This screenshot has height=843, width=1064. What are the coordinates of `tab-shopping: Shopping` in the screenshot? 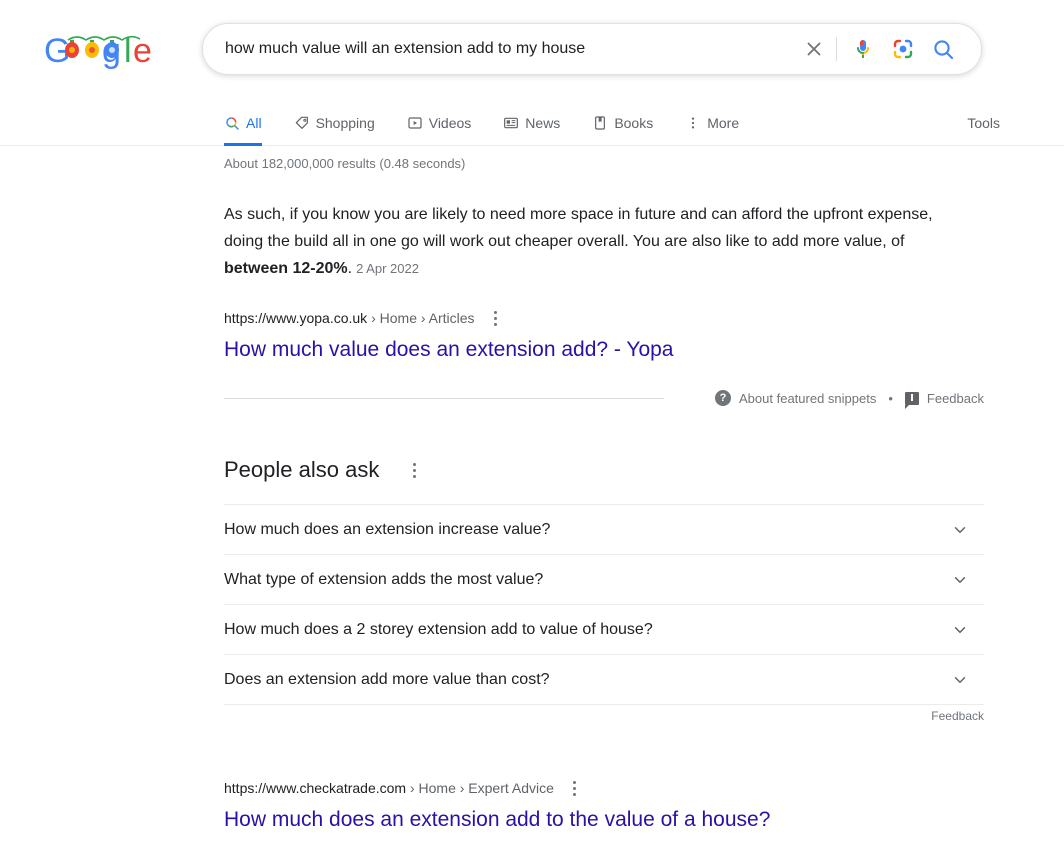 It's located at (342, 123).